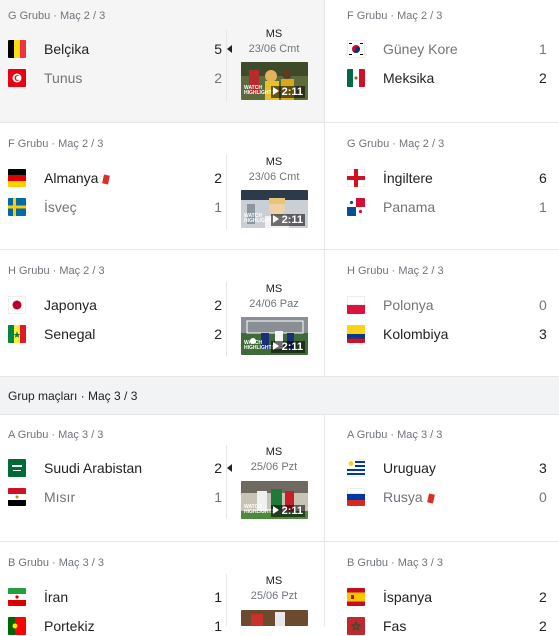 Image resolution: width=559 pixels, height=636 pixels. I want to click on match-date: 24/06 Paz, so click(274, 304).